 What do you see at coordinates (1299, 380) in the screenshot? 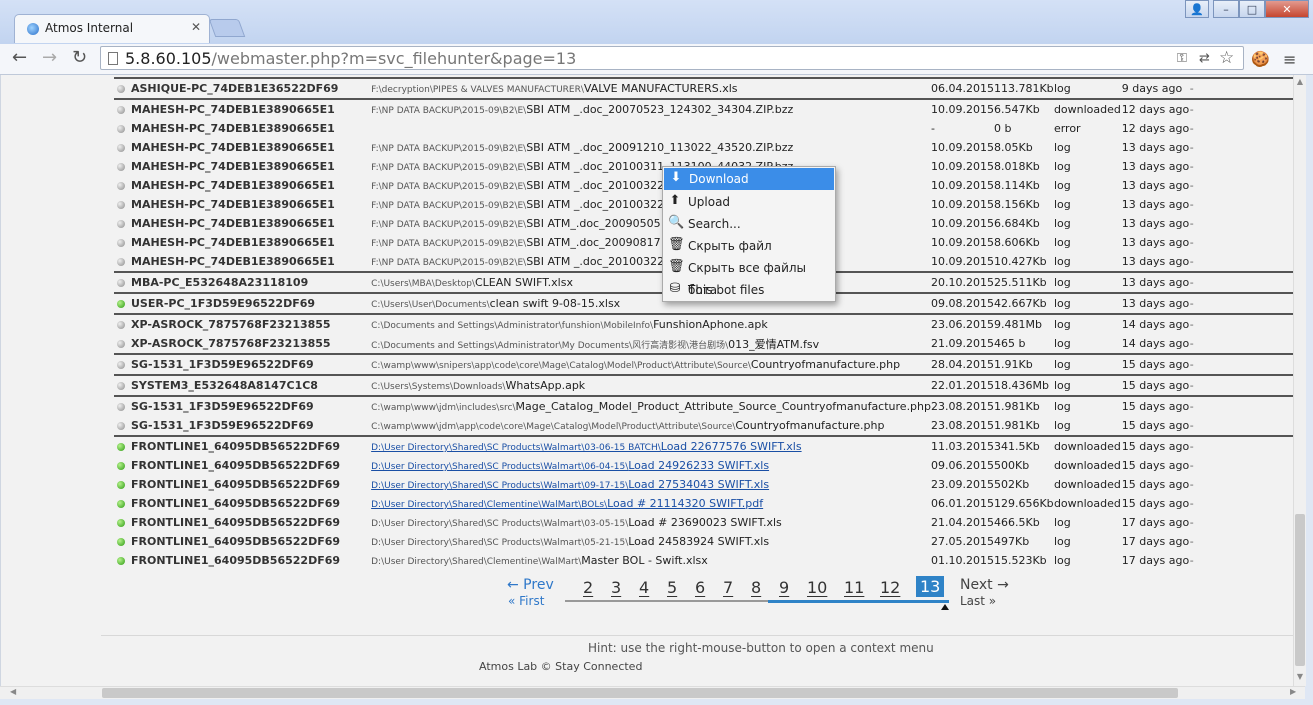
I see `vertical-scrollbar: ▲ ▼` at bounding box center [1299, 380].